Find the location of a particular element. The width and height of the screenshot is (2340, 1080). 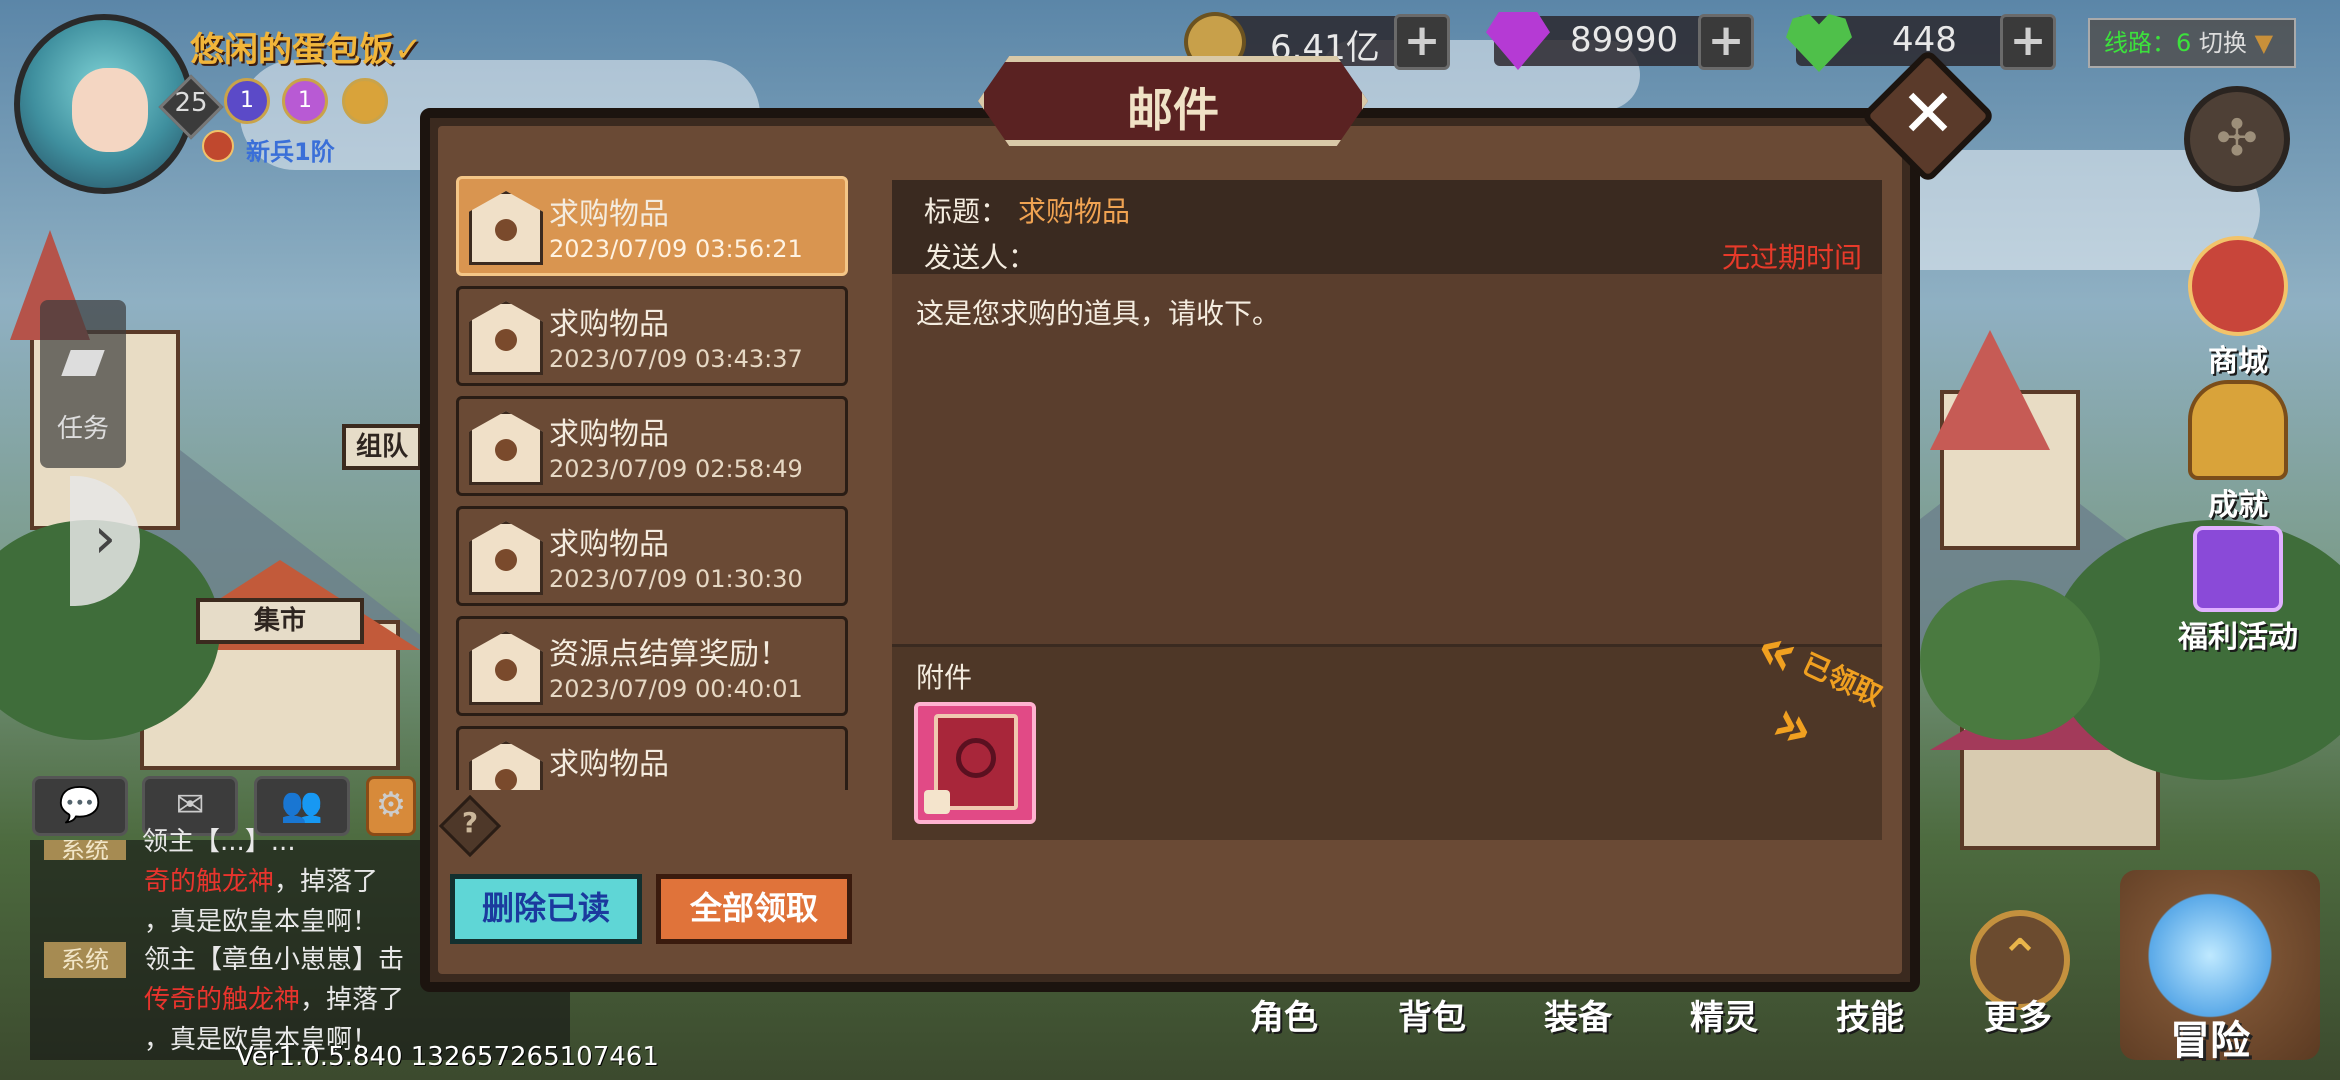

shop-label: 商城 is located at coordinates (2238, 361).